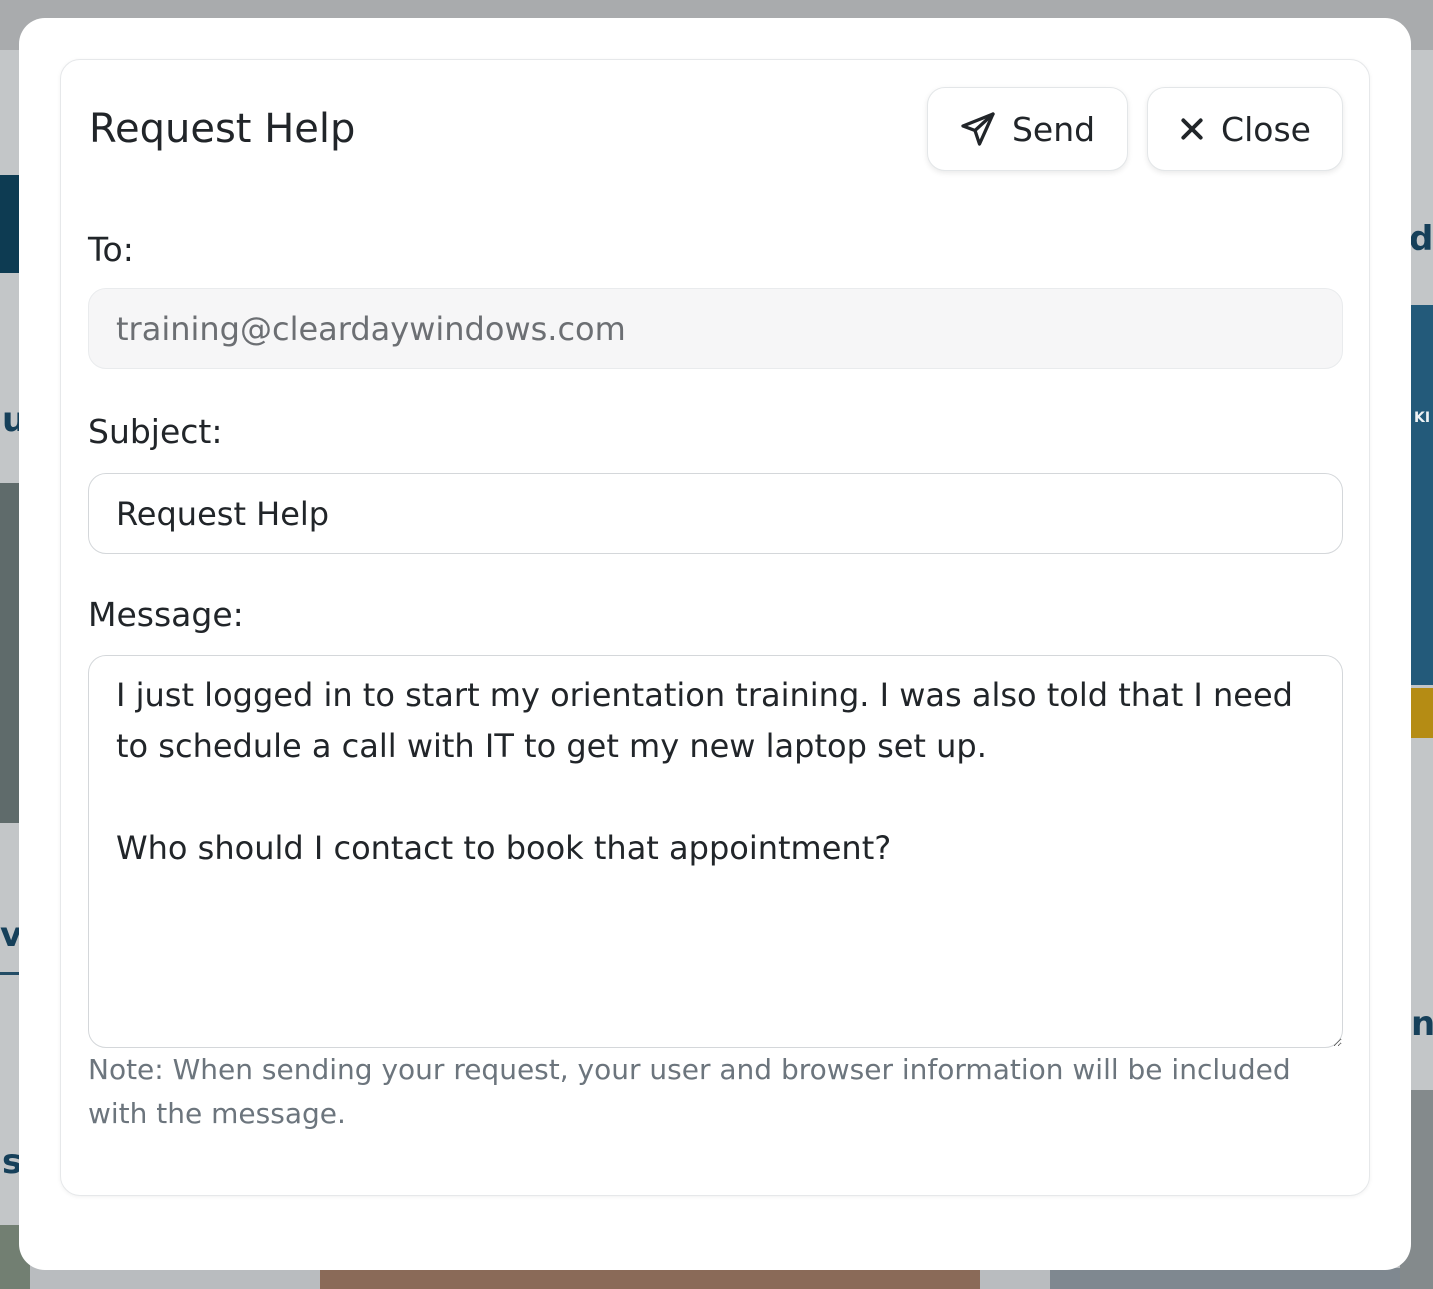  I want to click on to-label: To:, so click(111, 249).